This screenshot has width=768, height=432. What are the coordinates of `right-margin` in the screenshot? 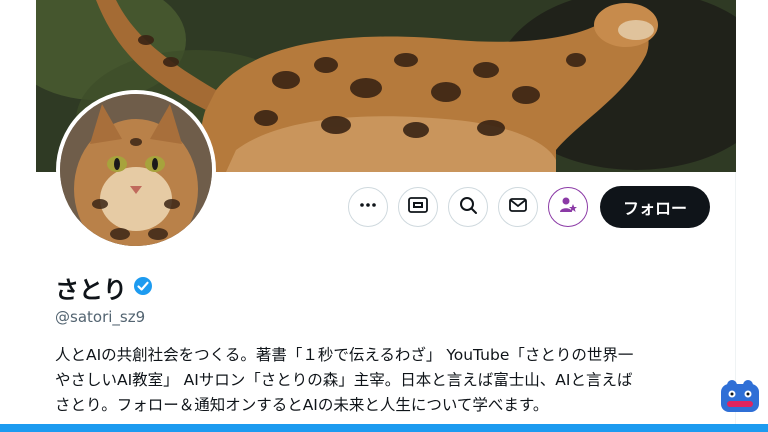 It's located at (751, 216).